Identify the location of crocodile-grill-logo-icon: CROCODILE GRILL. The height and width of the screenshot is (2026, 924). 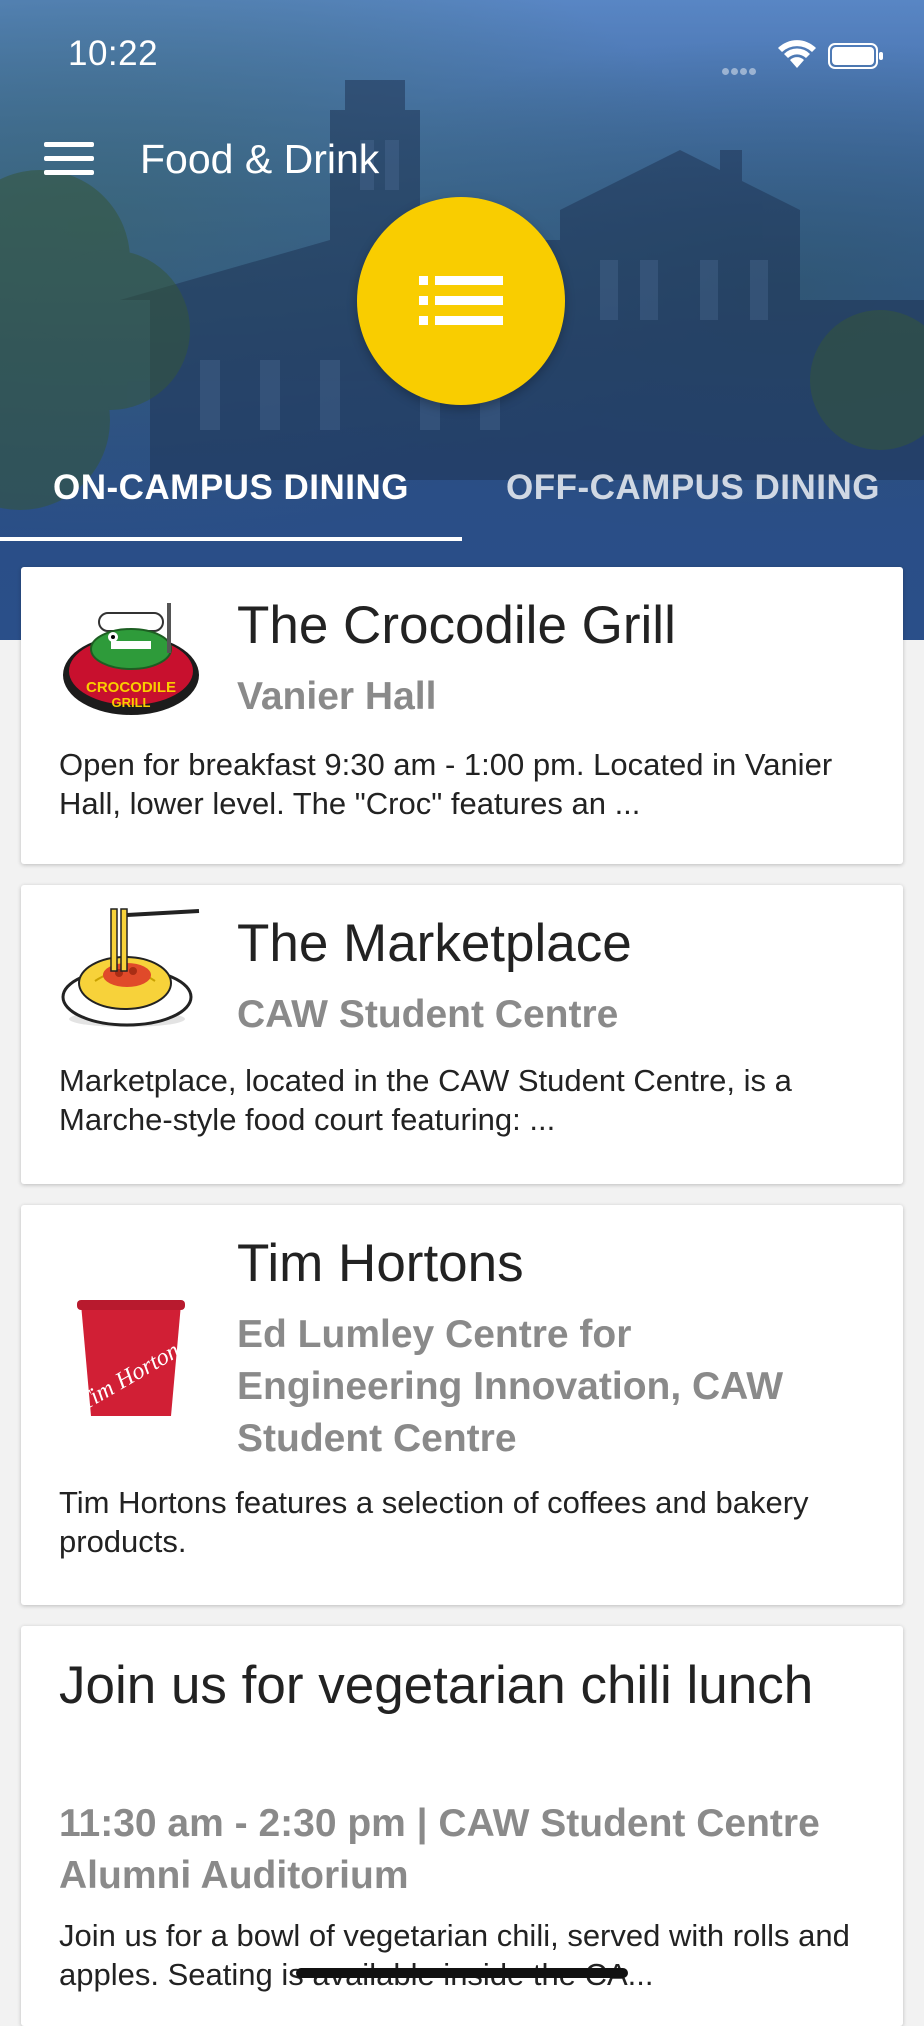
(131, 659).